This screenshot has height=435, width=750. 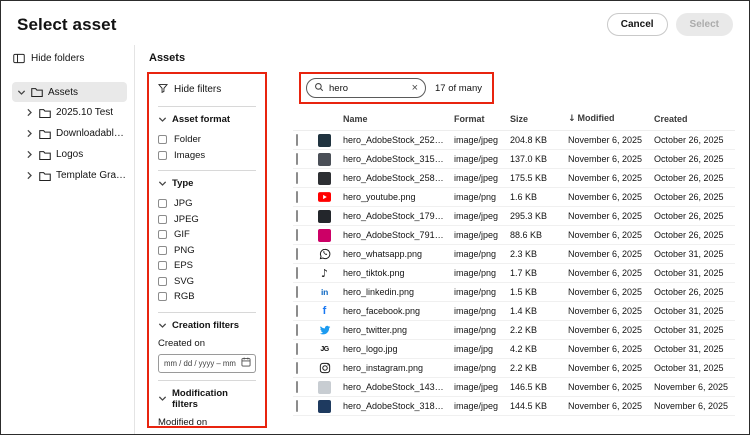 What do you see at coordinates (479, 120) in the screenshot?
I see `column-header-format: Format` at bounding box center [479, 120].